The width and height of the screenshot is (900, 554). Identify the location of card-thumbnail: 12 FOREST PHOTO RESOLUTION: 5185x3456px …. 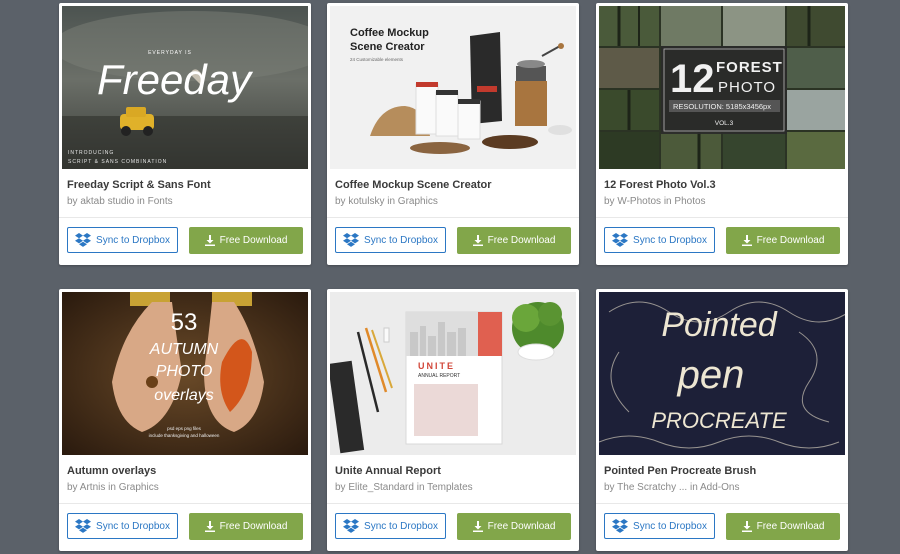
(722, 87).